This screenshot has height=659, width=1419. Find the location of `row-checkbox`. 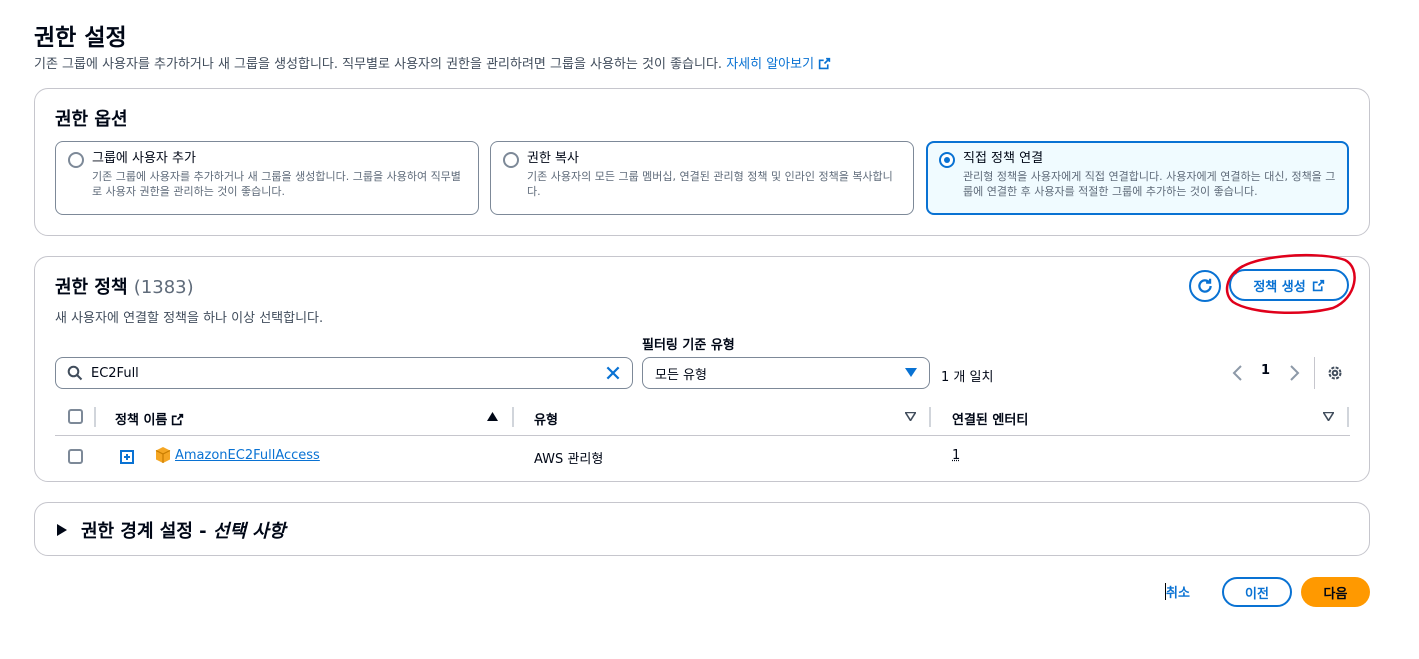

row-checkbox is located at coordinates (75, 456).